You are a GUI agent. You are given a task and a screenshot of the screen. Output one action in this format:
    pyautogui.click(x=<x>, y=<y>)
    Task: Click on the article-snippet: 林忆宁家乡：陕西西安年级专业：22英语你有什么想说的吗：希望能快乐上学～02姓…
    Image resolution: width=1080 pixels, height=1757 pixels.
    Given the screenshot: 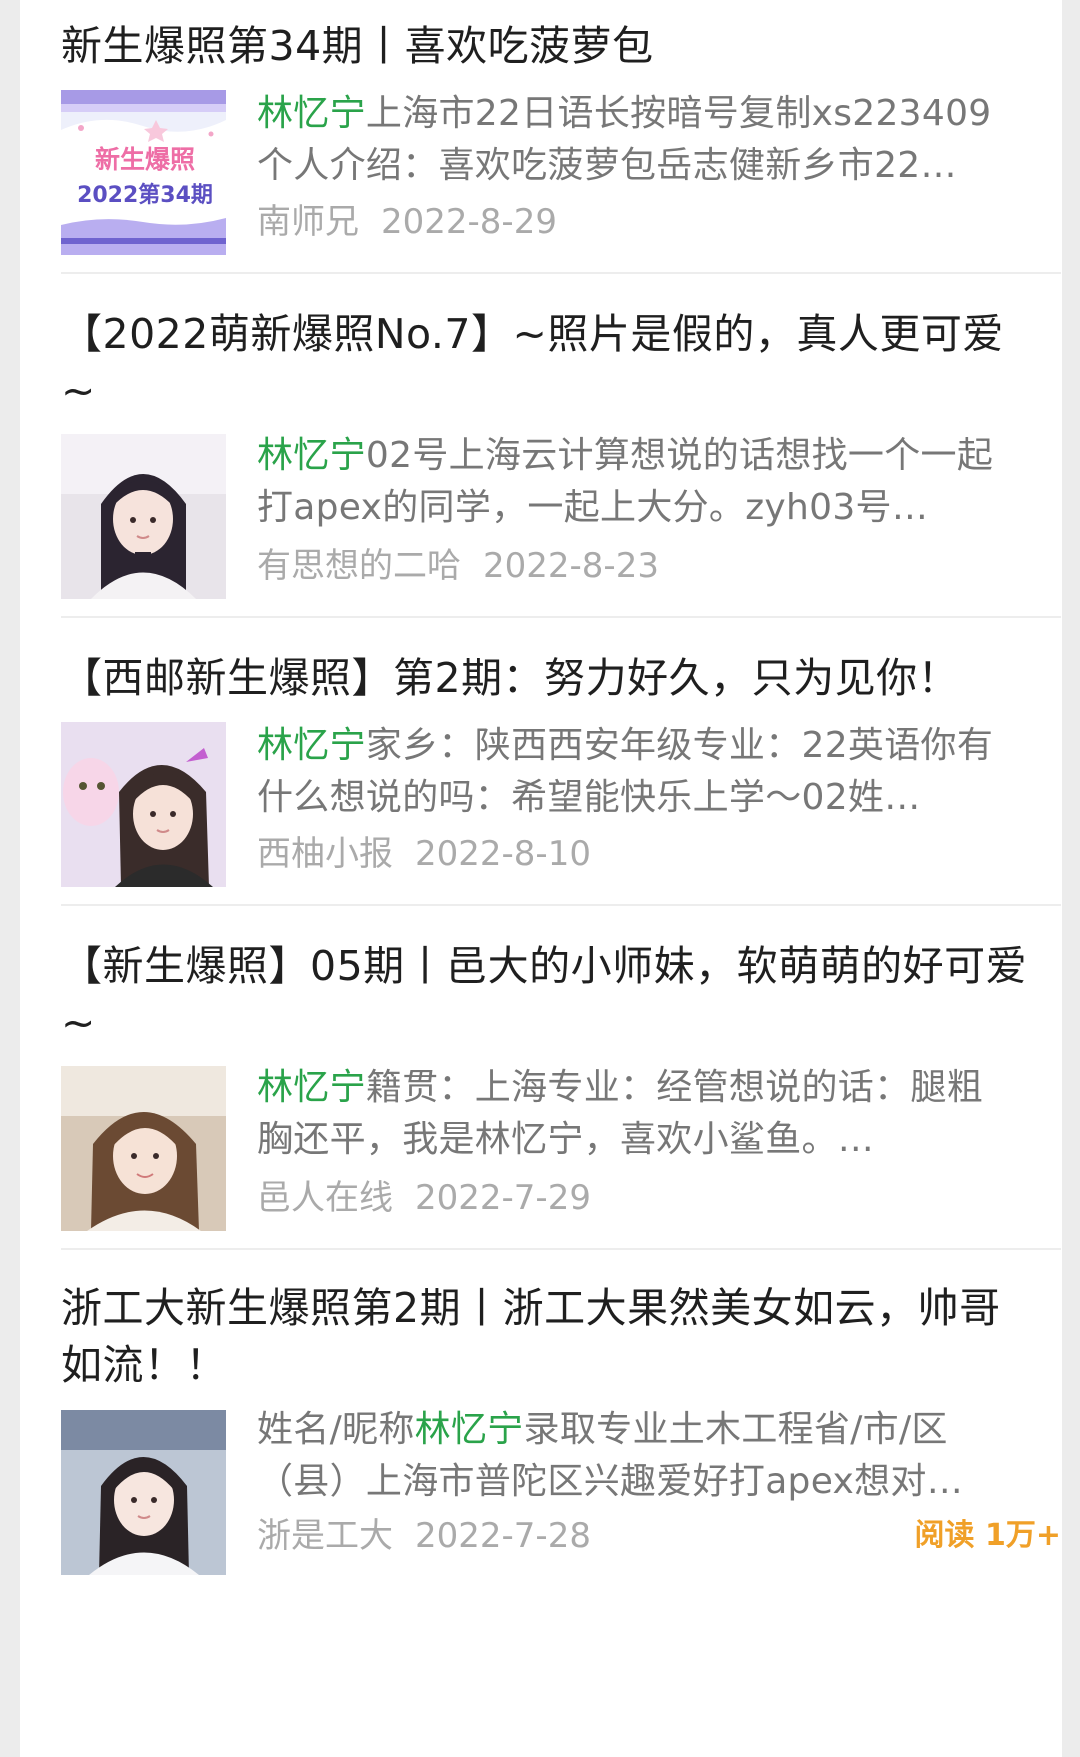 What is the action you would take?
    pyautogui.click(x=629, y=772)
    